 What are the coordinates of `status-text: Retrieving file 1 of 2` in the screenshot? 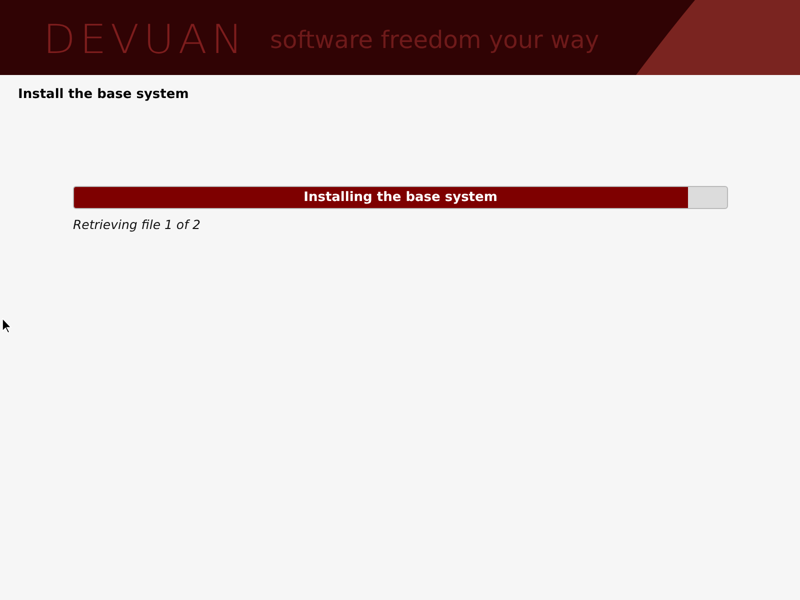 It's located at (136, 224).